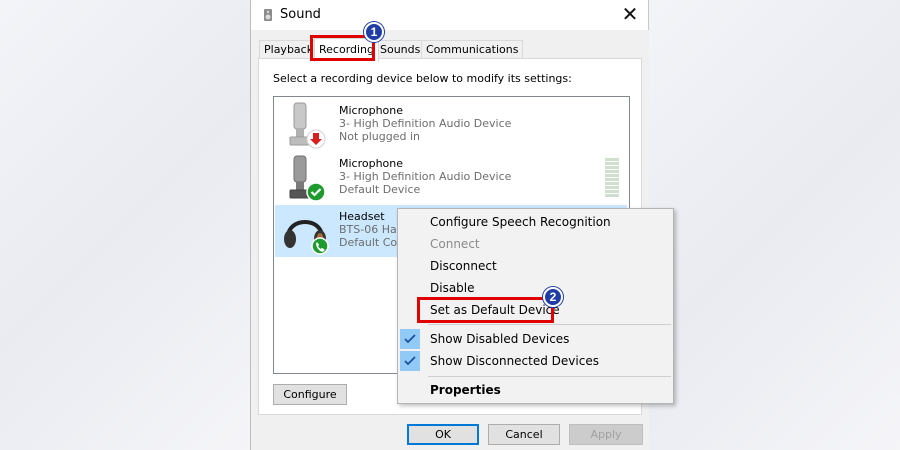 The image size is (900, 450). What do you see at coordinates (374, 32) in the screenshot?
I see `step-badge-1: 1` at bounding box center [374, 32].